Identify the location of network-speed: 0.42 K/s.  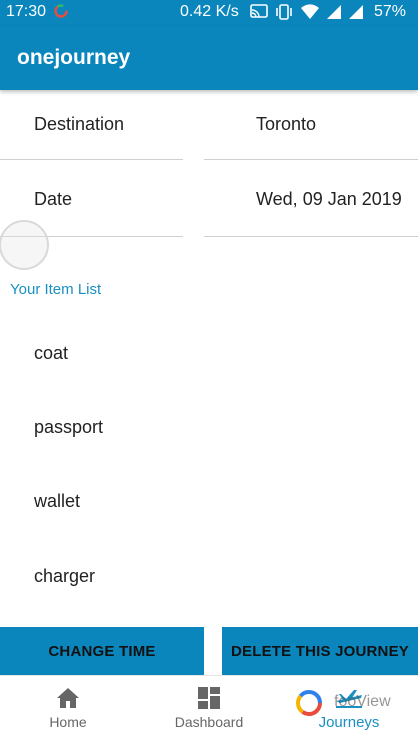
(209, 11).